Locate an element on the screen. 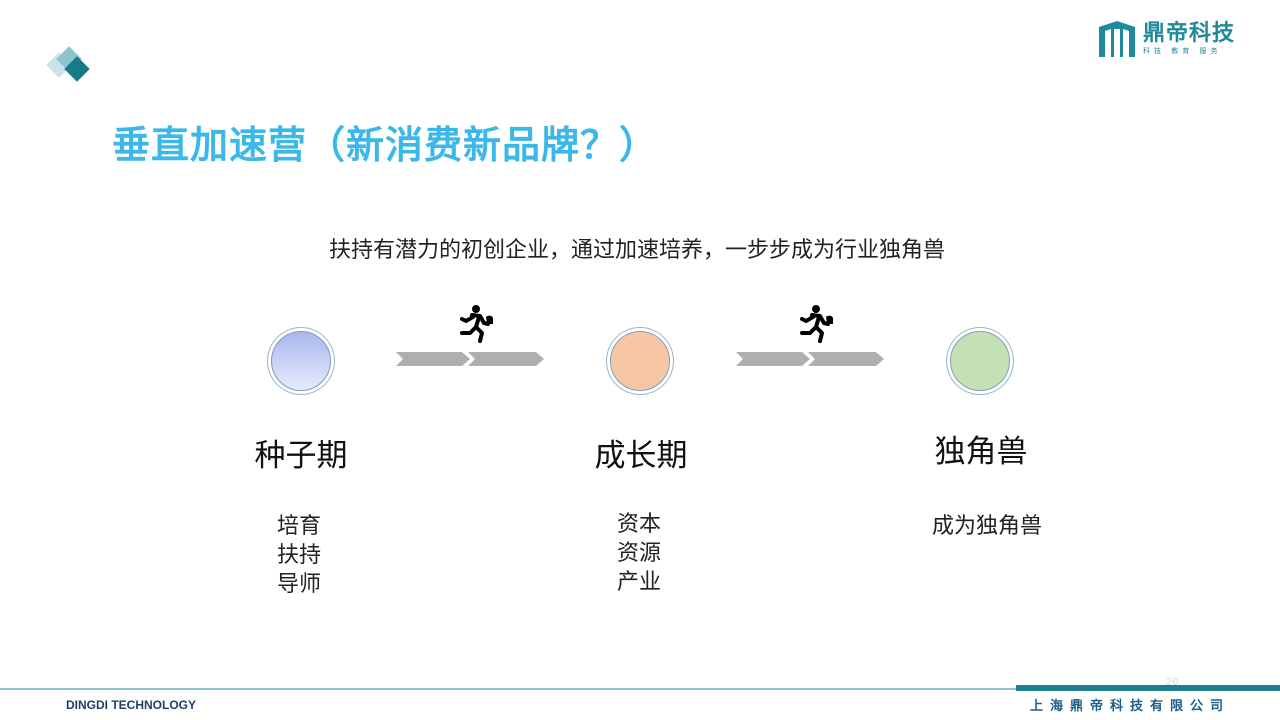 This screenshot has height=720, width=1280. stage-circle-seed is located at coordinates (301, 361).